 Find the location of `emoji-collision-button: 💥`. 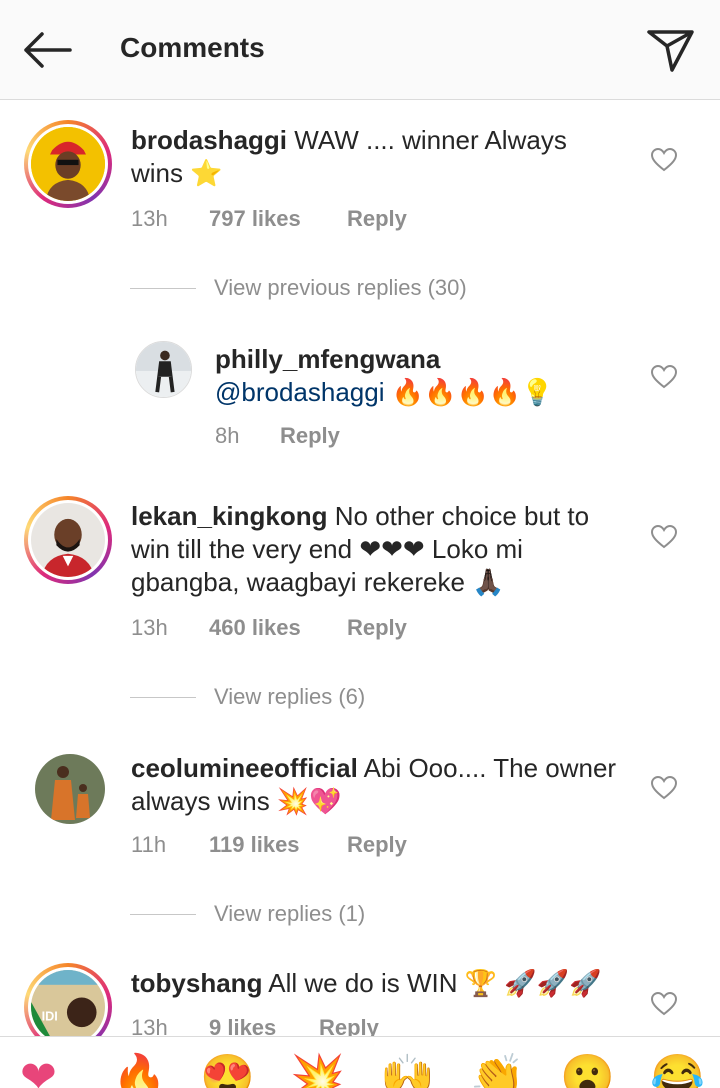

emoji-collision-button: 💥 is located at coordinates (317, 1070).